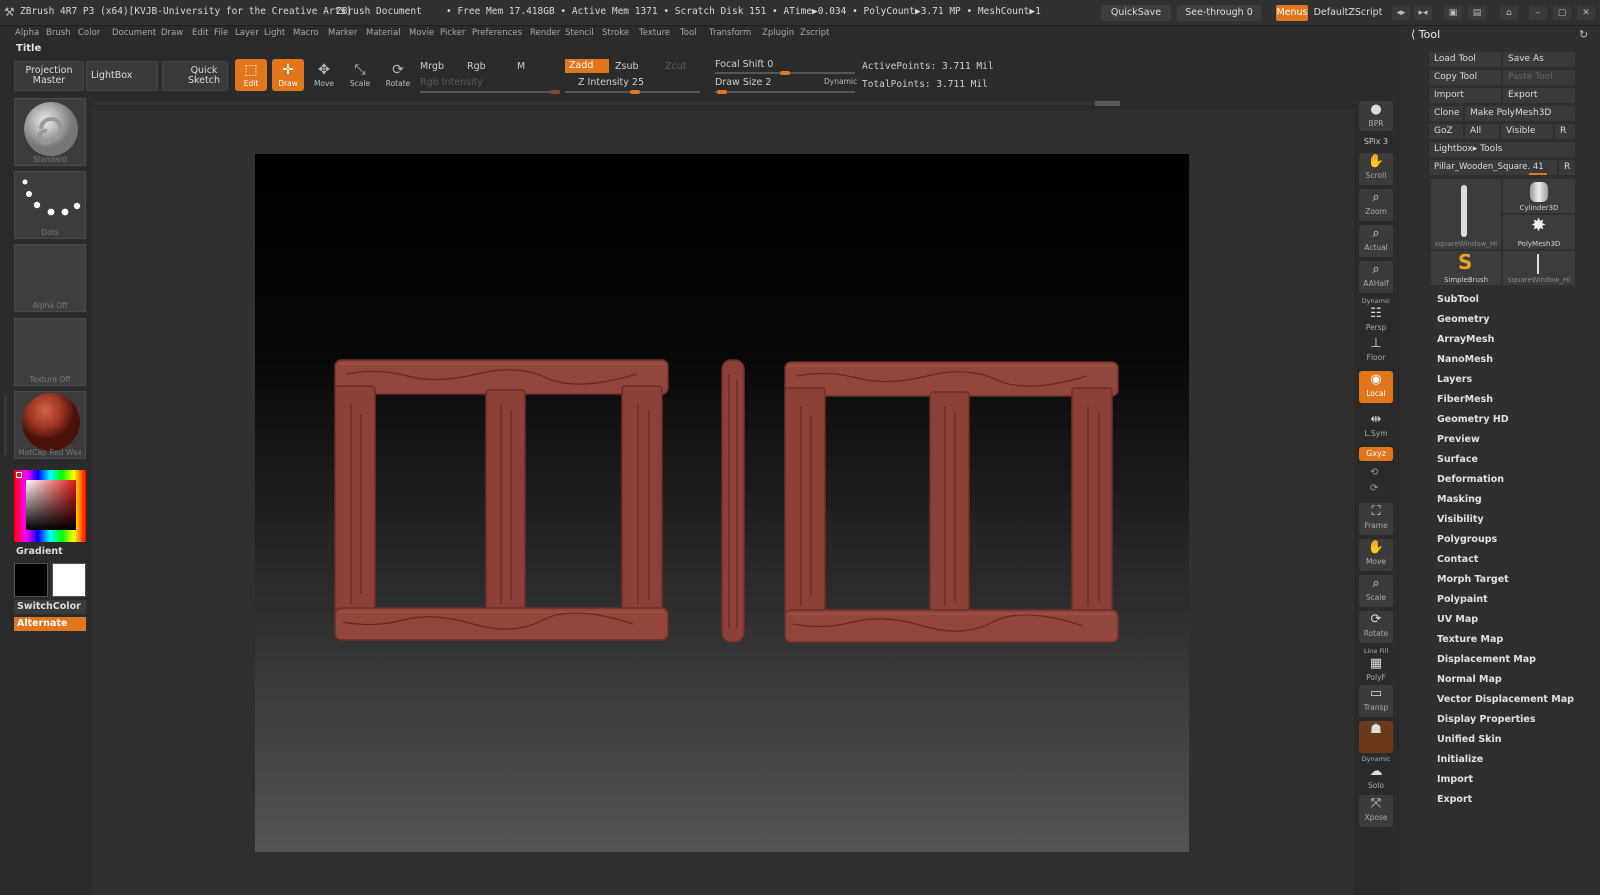 This screenshot has width=1600, height=895. I want to click on gradient-label: Gradient, so click(39, 551).